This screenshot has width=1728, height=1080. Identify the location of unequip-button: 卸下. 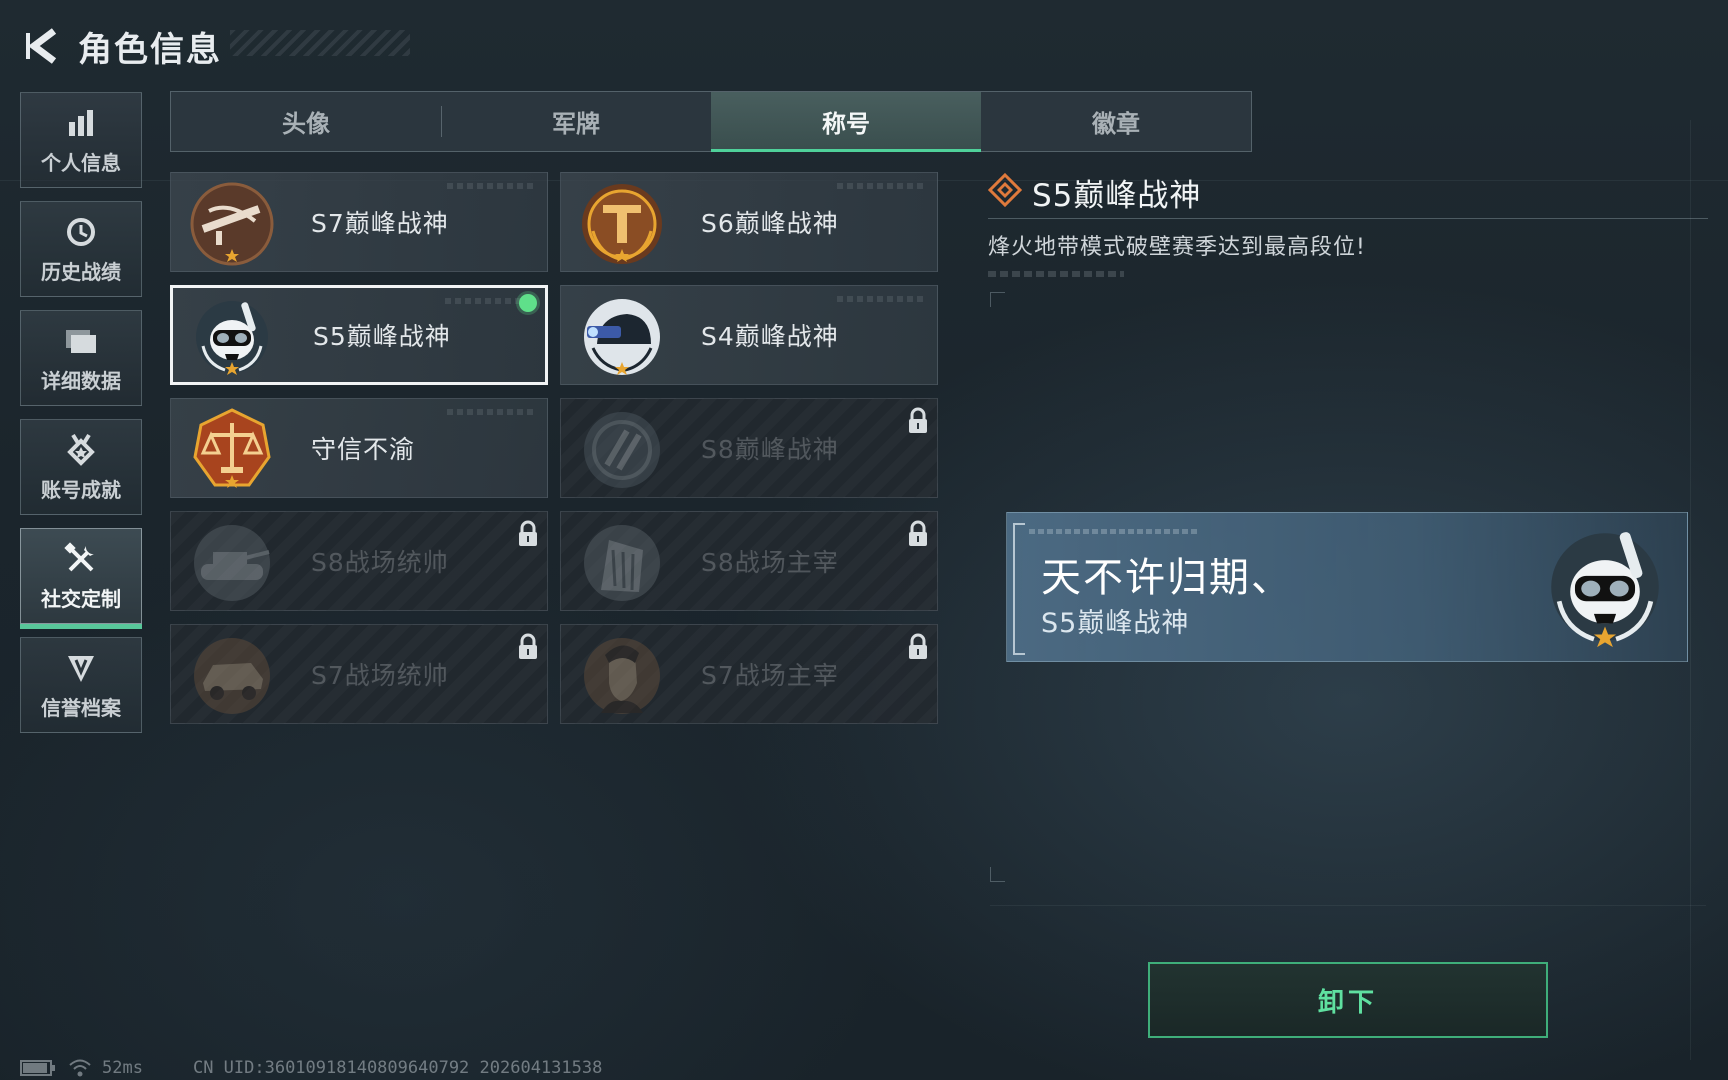
(1348, 1000).